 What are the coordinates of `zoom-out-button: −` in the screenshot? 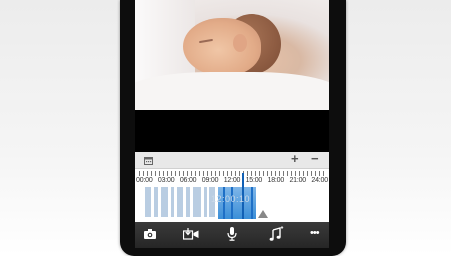 It's located at (315, 158).